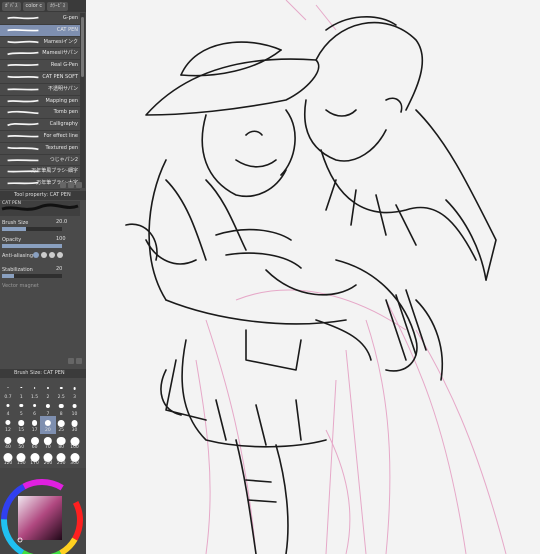 The width and height of the screenshot is (540, 554). What do you see at coordinates (11, 203) in the screenshot?
I see `tool-name: CAT PEN` at bounding box center [11, 203].